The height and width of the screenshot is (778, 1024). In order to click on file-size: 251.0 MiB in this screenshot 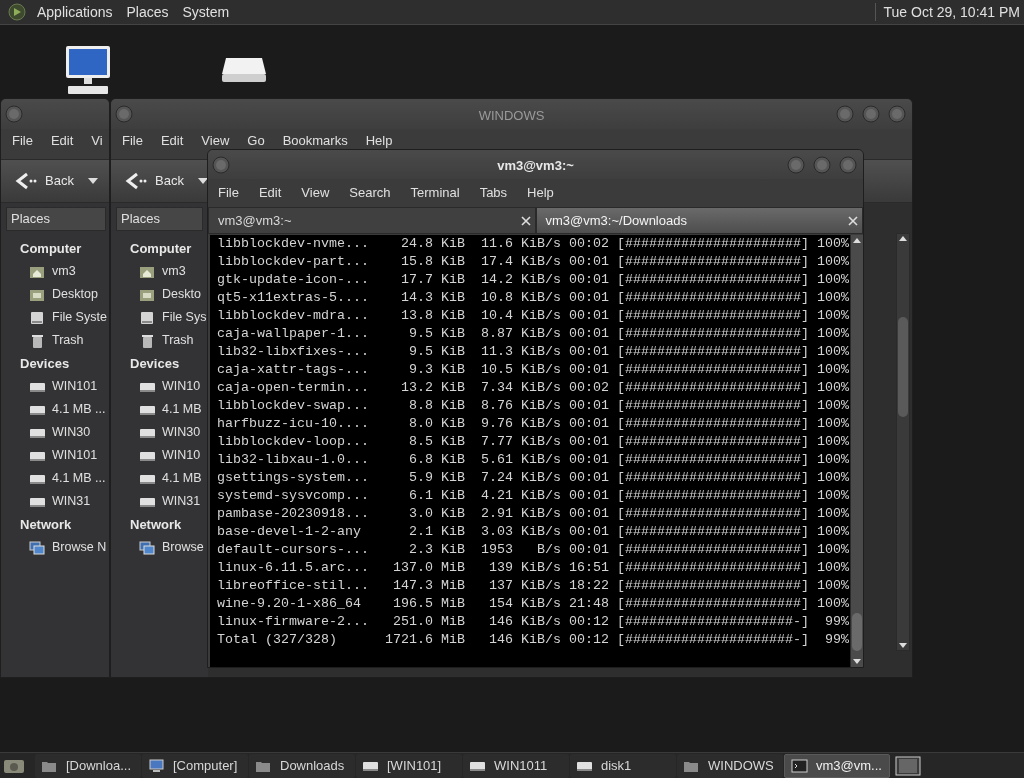, I will do `click(429, 621)`.